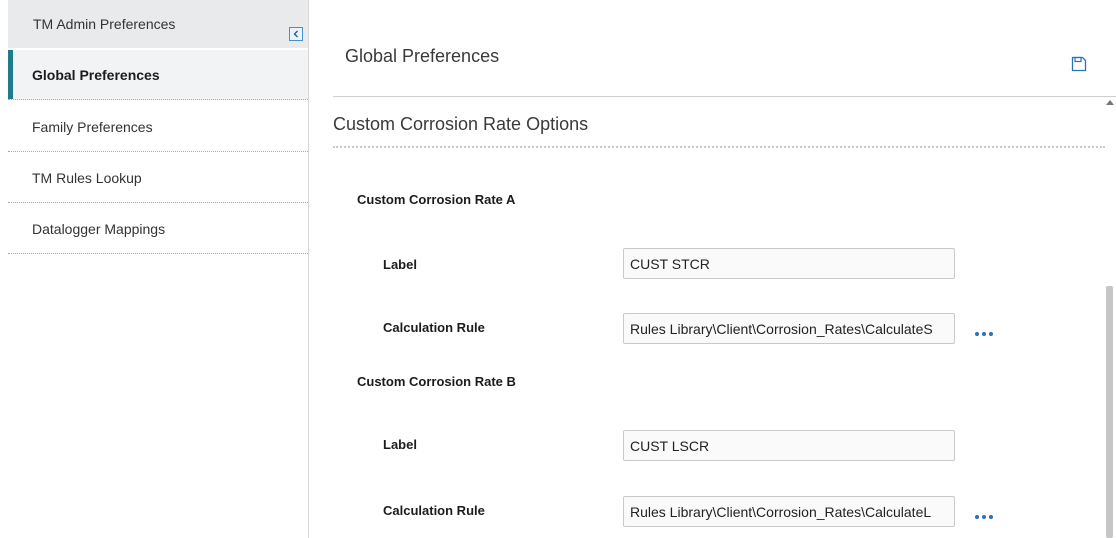 Image resolution: width=1116 pixels, height=538 pixels. I want to click on collapse-sidebar-button, so click(296, 34).